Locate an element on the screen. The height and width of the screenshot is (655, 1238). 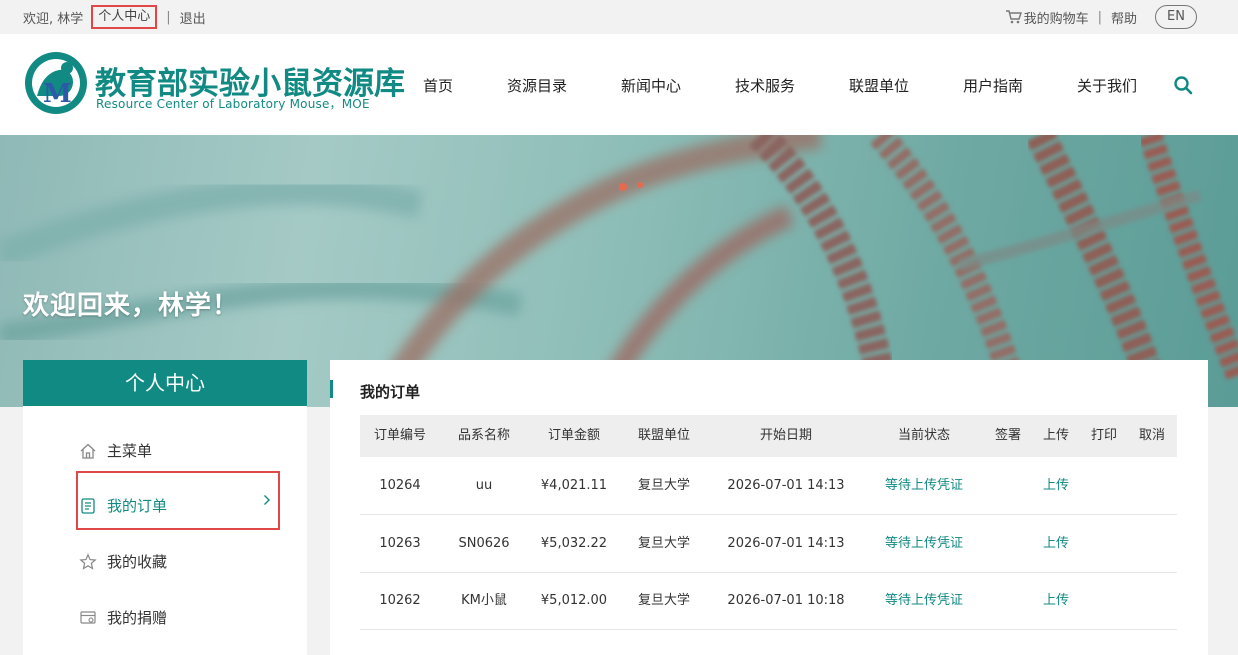
logout-link: 退出 is located at coordinates (193, 17).